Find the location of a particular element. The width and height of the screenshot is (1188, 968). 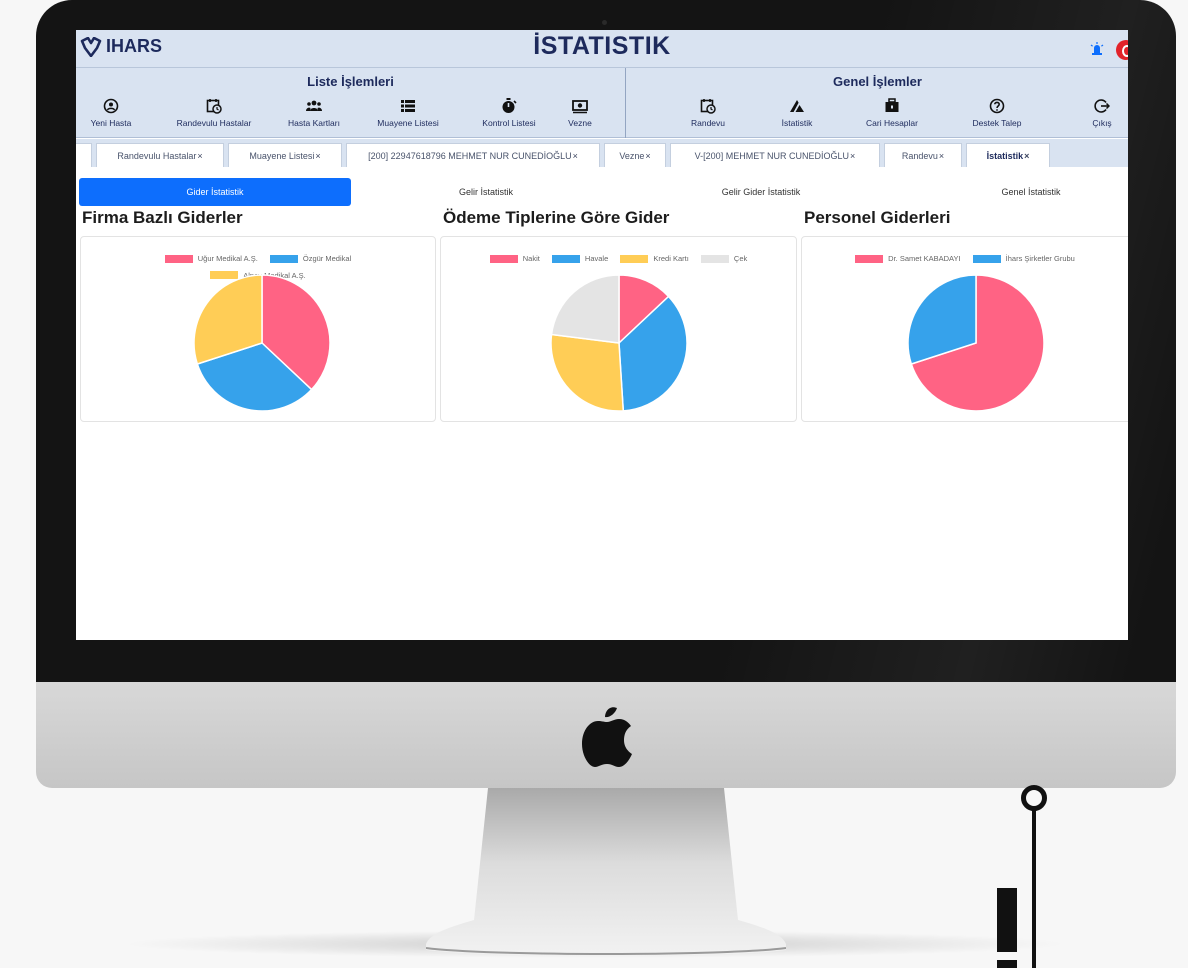

logout-icon is located at coordinates (1102, 106).